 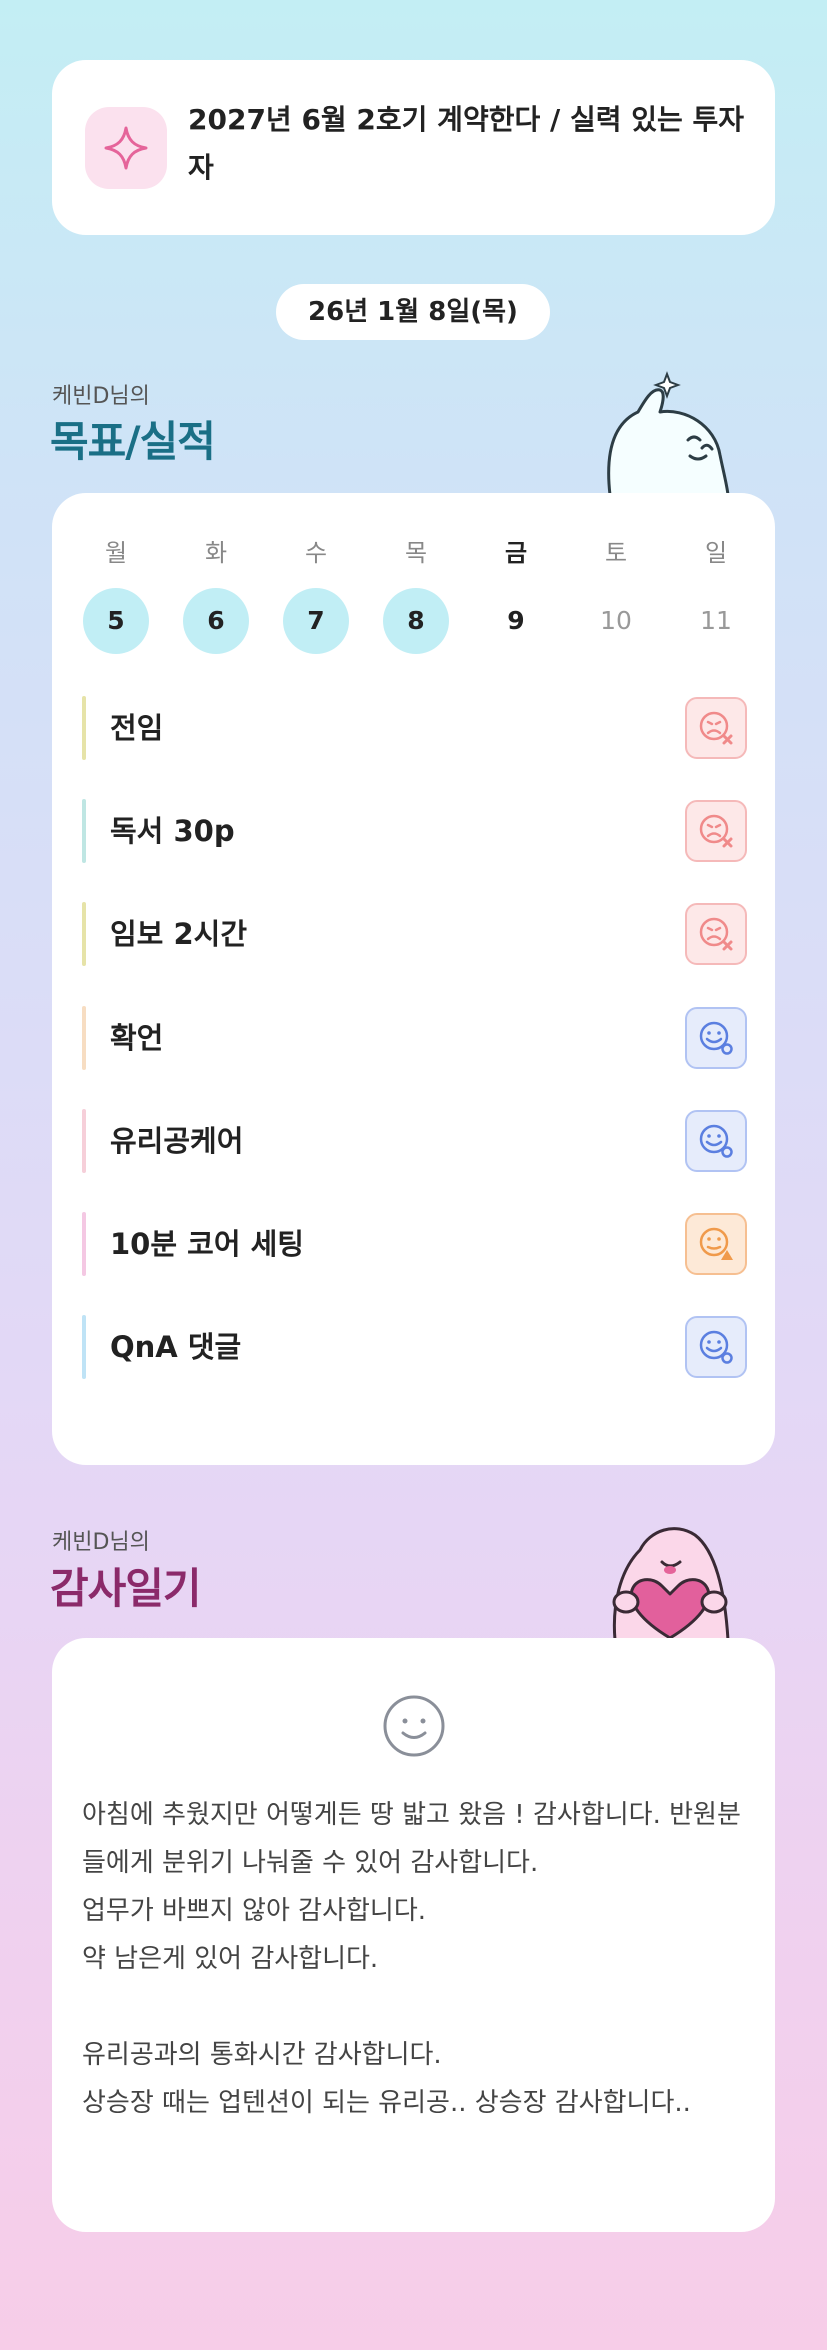 What do you see at coordinates (416, 621) in the screenshot?
I see `date-button: 8` at bounding box center [416, 621].